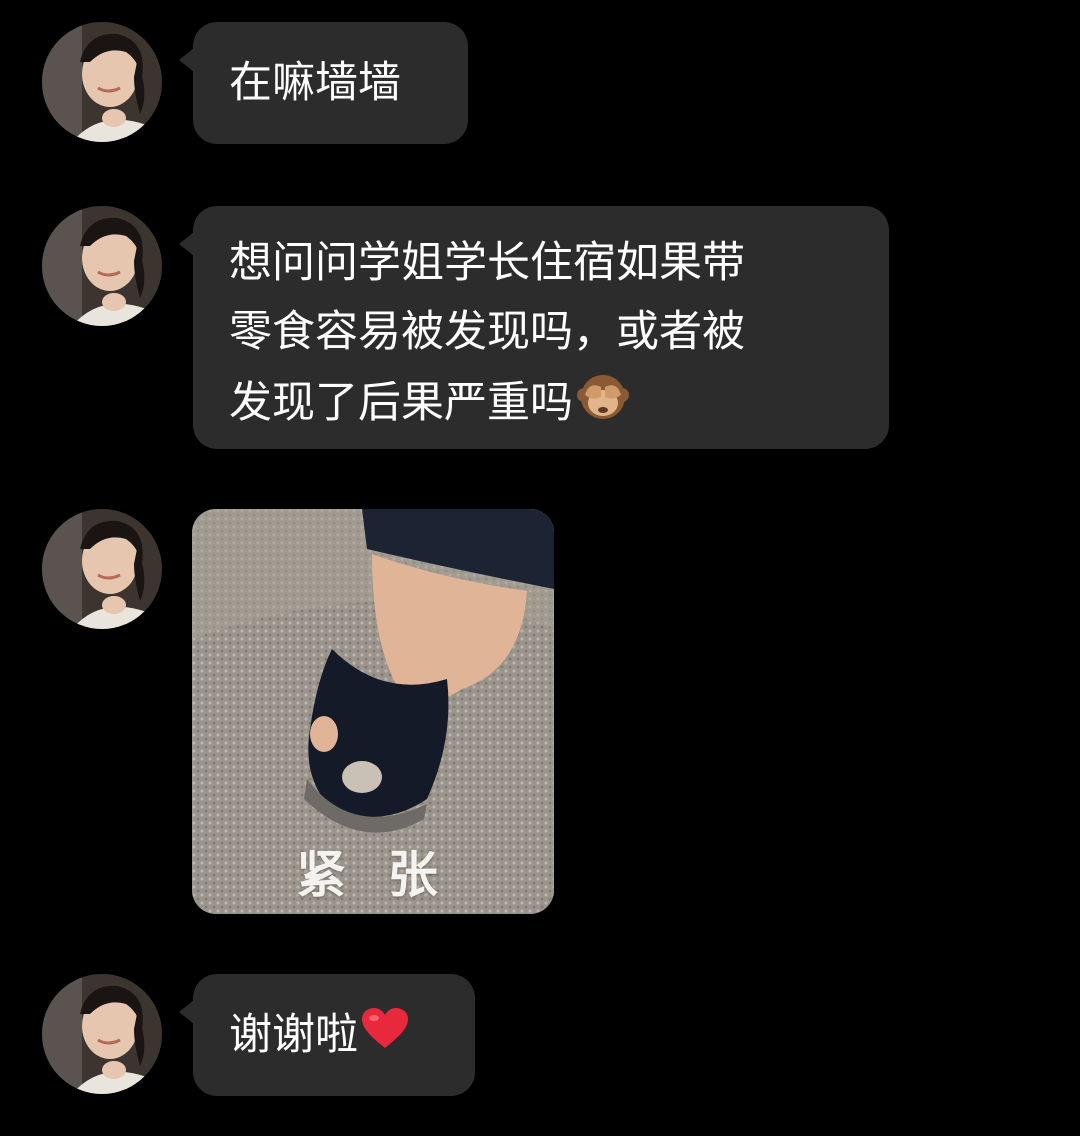  I want to click on red-heart-icon, so click(385, 1038).